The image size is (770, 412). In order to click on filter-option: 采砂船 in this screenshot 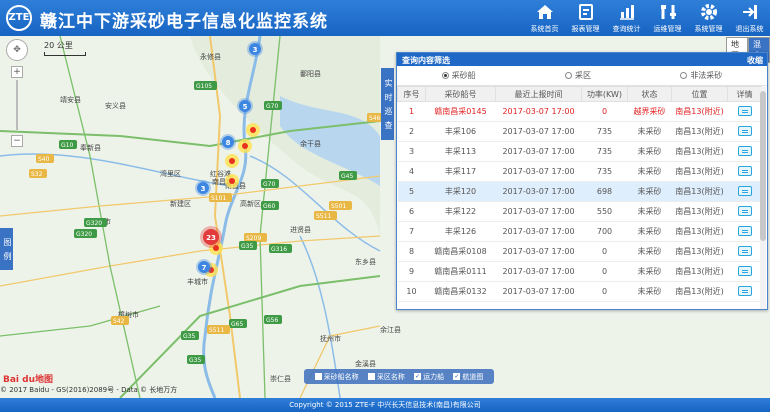, I will do `click(458, 75)`.